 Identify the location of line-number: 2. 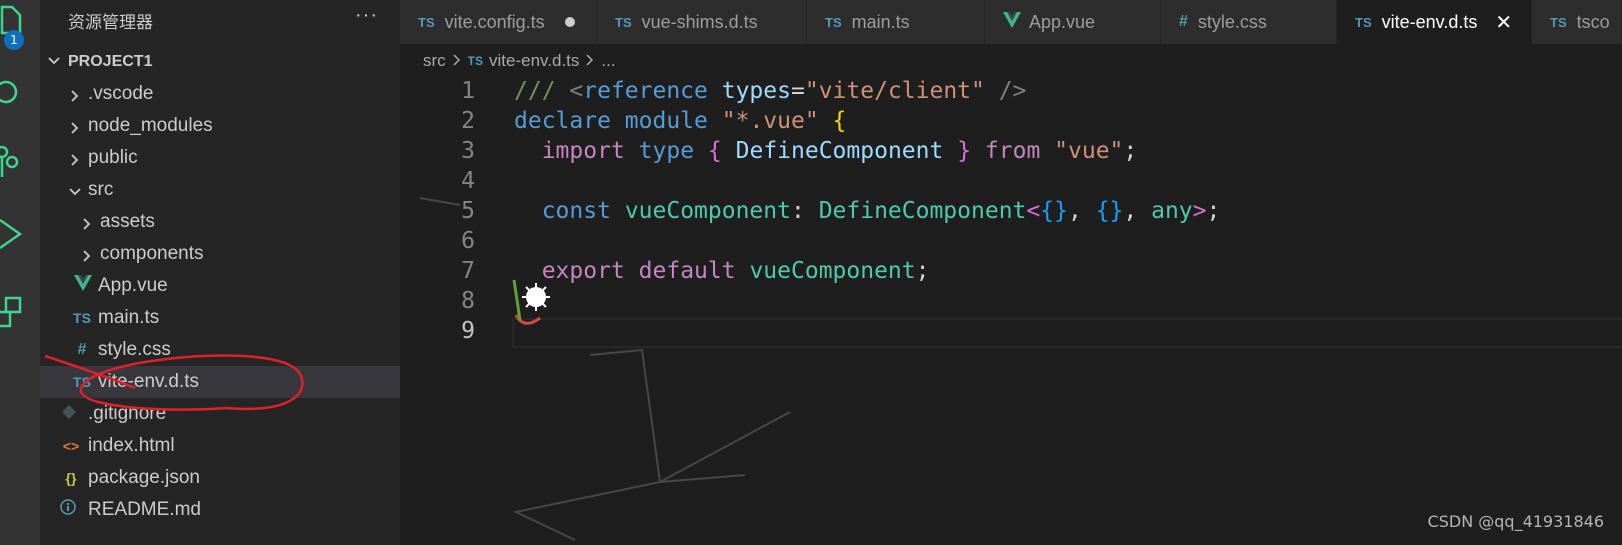
(468, 121).